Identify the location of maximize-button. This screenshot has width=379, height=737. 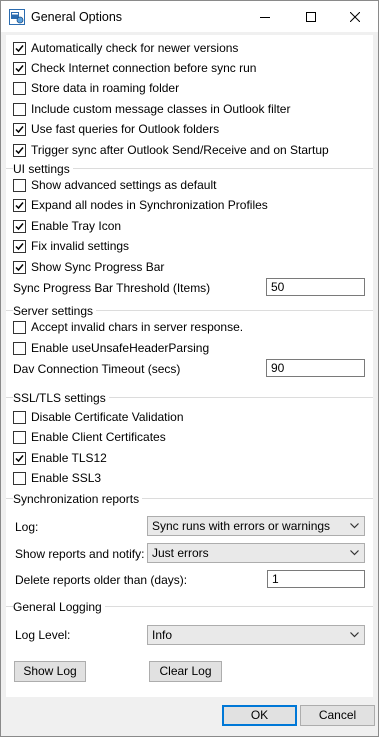
(311, 16).